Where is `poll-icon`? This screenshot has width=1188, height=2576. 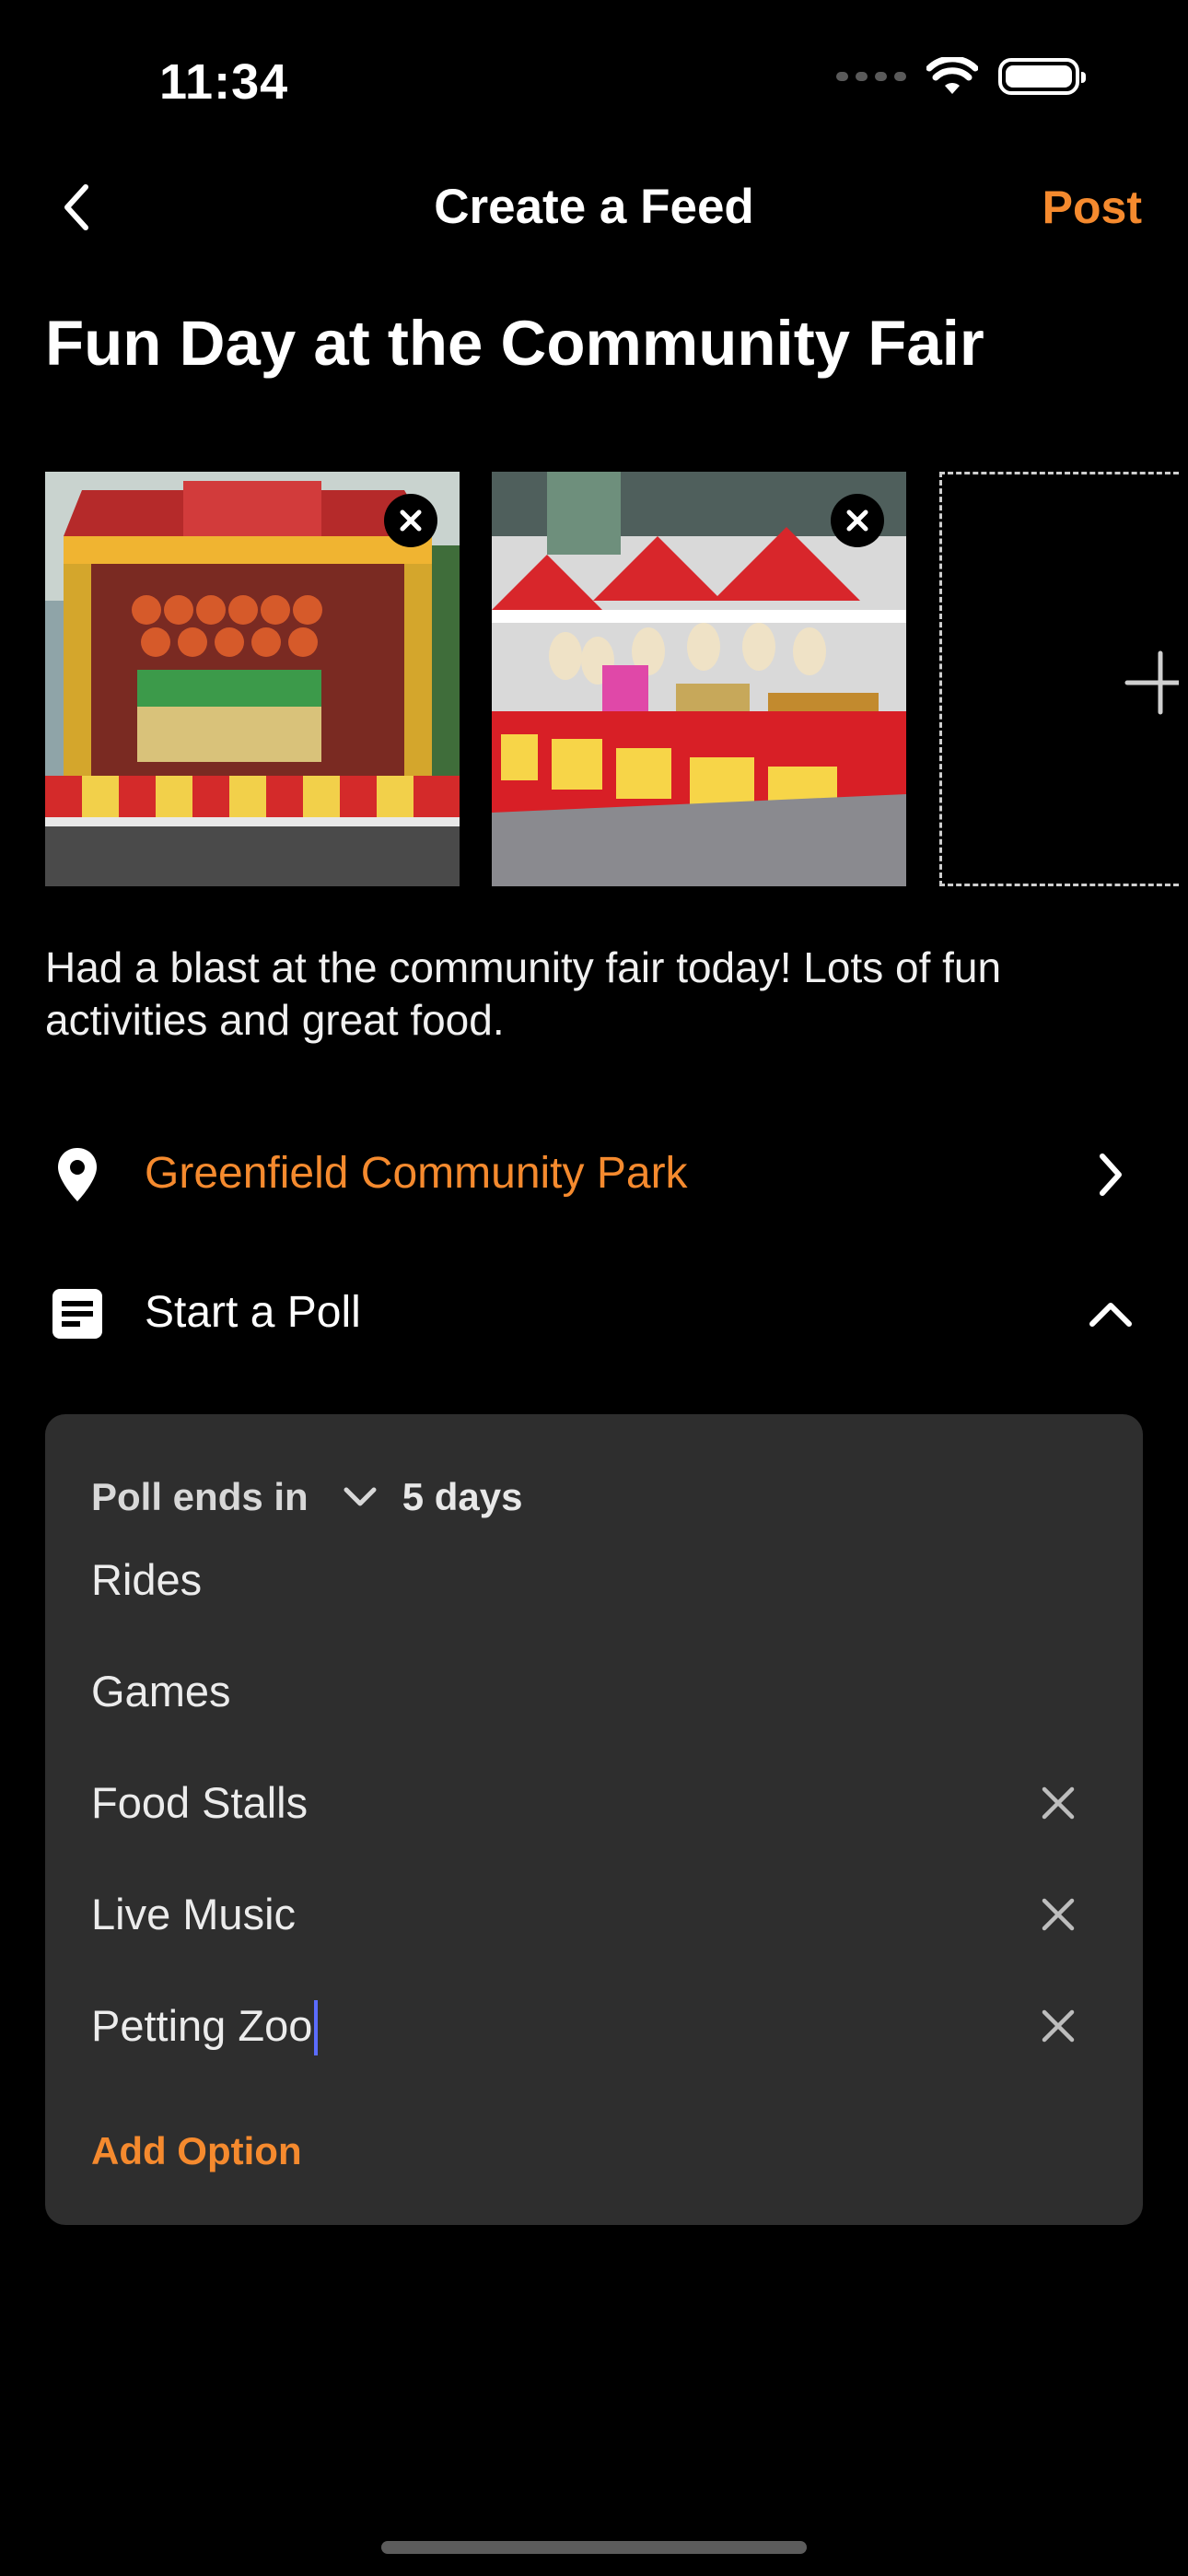 poll-icon is located at coordinates (77, 1313).